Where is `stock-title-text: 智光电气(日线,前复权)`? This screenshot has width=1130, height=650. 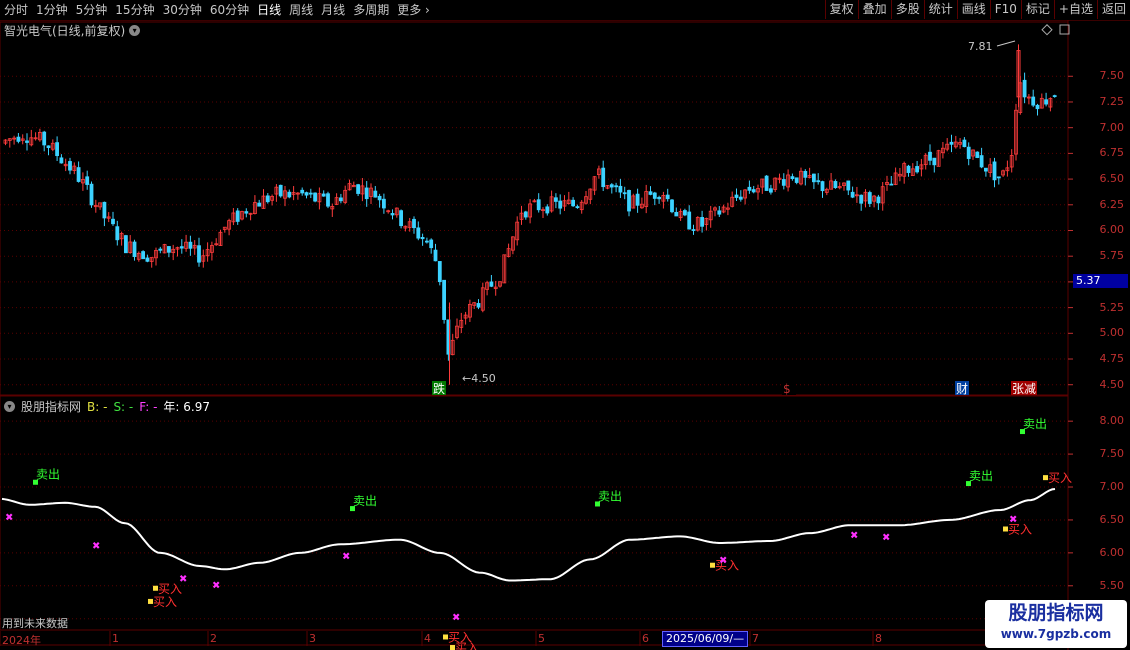
stock-title-text: 智光电气(日线,前复权) is located at coordinates (65, 31).